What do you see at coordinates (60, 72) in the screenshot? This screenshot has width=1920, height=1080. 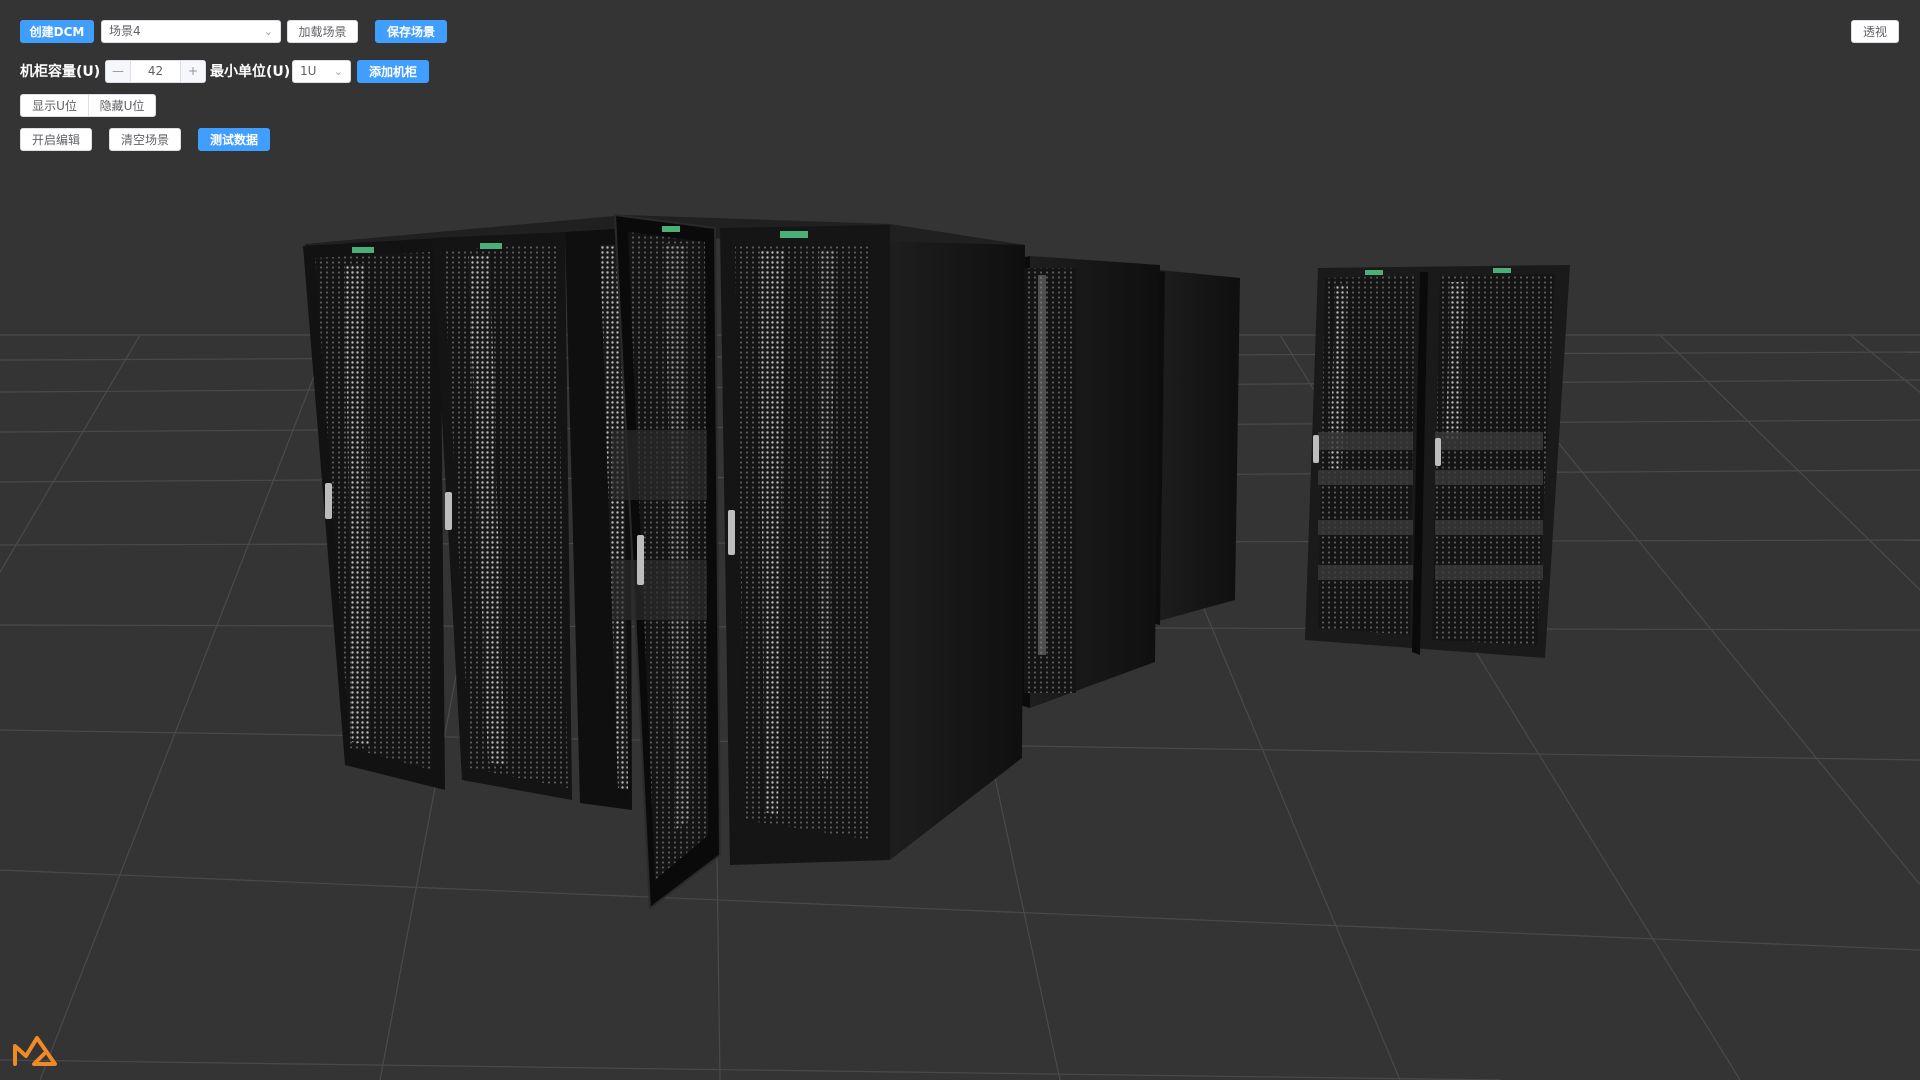 I see `cabinet-capacity-label: 机柜容量(U)` at bounding box center [60, 72].